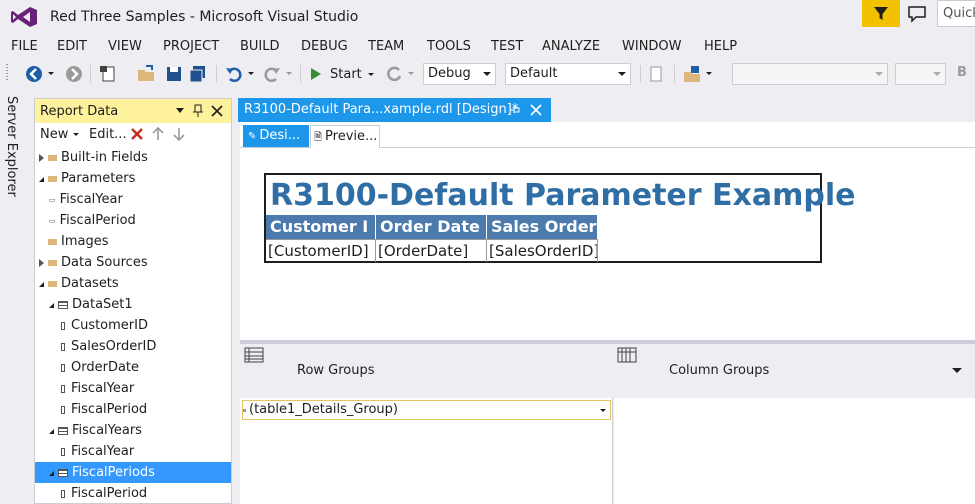  Describe the element at coordinates (324, 46) in the screenshot. I see `menu-item-debug: DEBUG` at that location.